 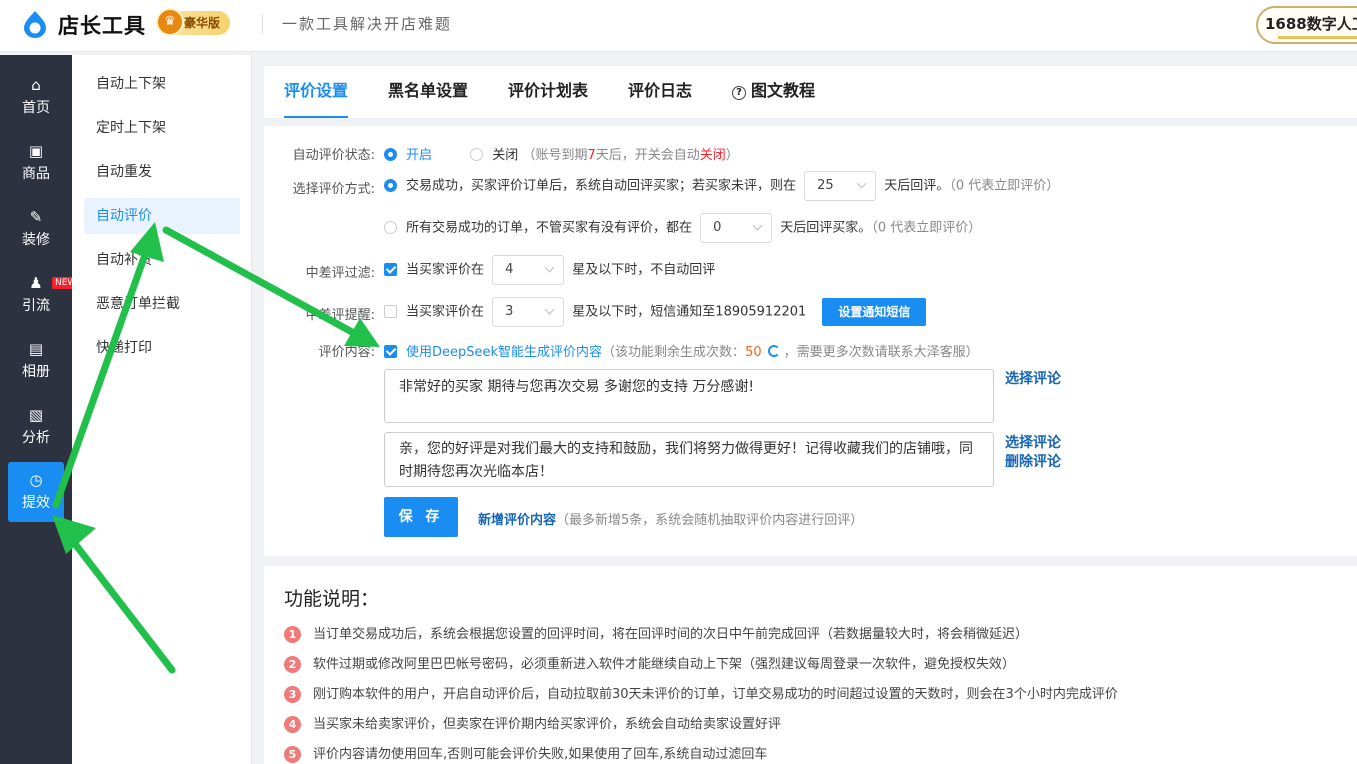 What do you see at coordinates (36, 96) in the screenshot?
I see `nav-item-home: ⌂ 首页` at bounding box center [36, 96].